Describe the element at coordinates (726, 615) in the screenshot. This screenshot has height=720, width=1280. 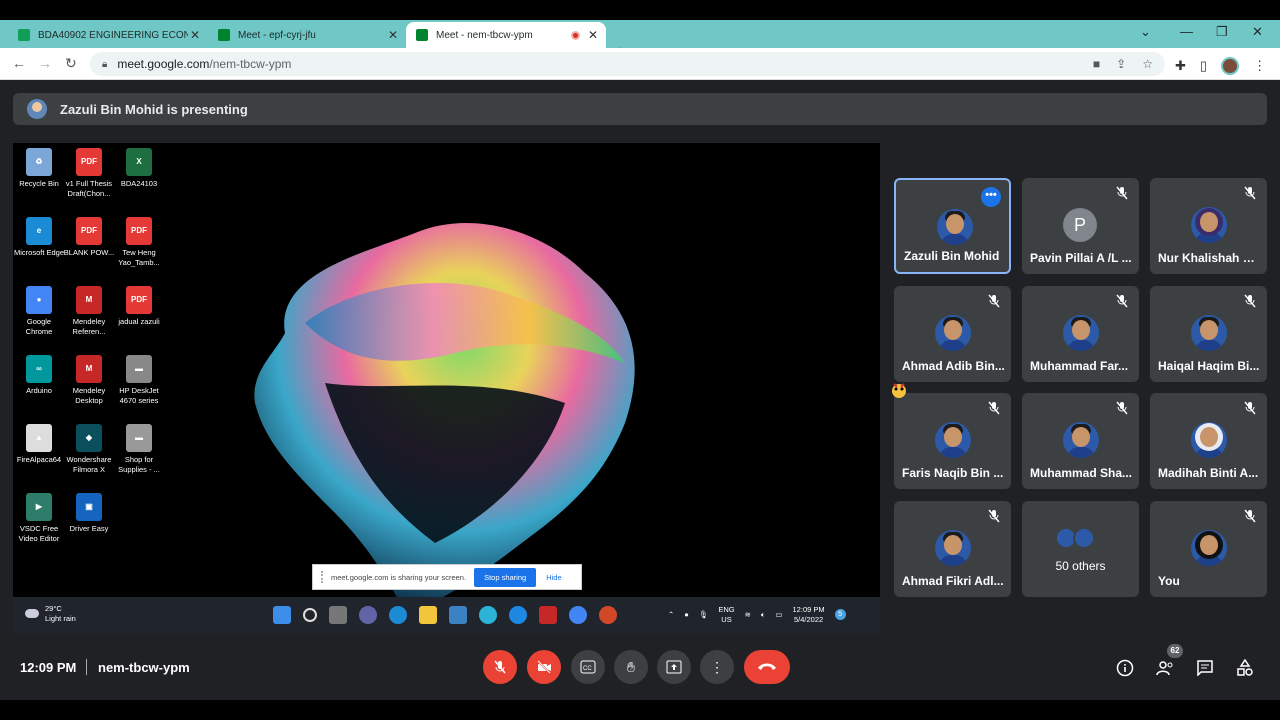
I see `language-indicator: ENG US` at that location.